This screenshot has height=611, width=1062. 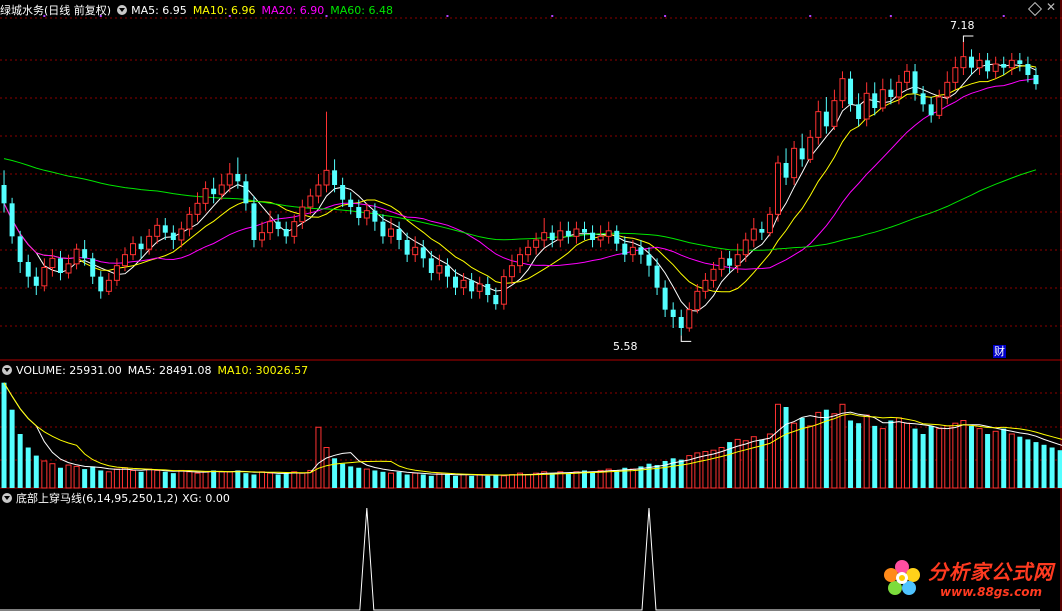 I want to click on main-title: 绿城水务(日线 前复权), so click(x=56, y=10).